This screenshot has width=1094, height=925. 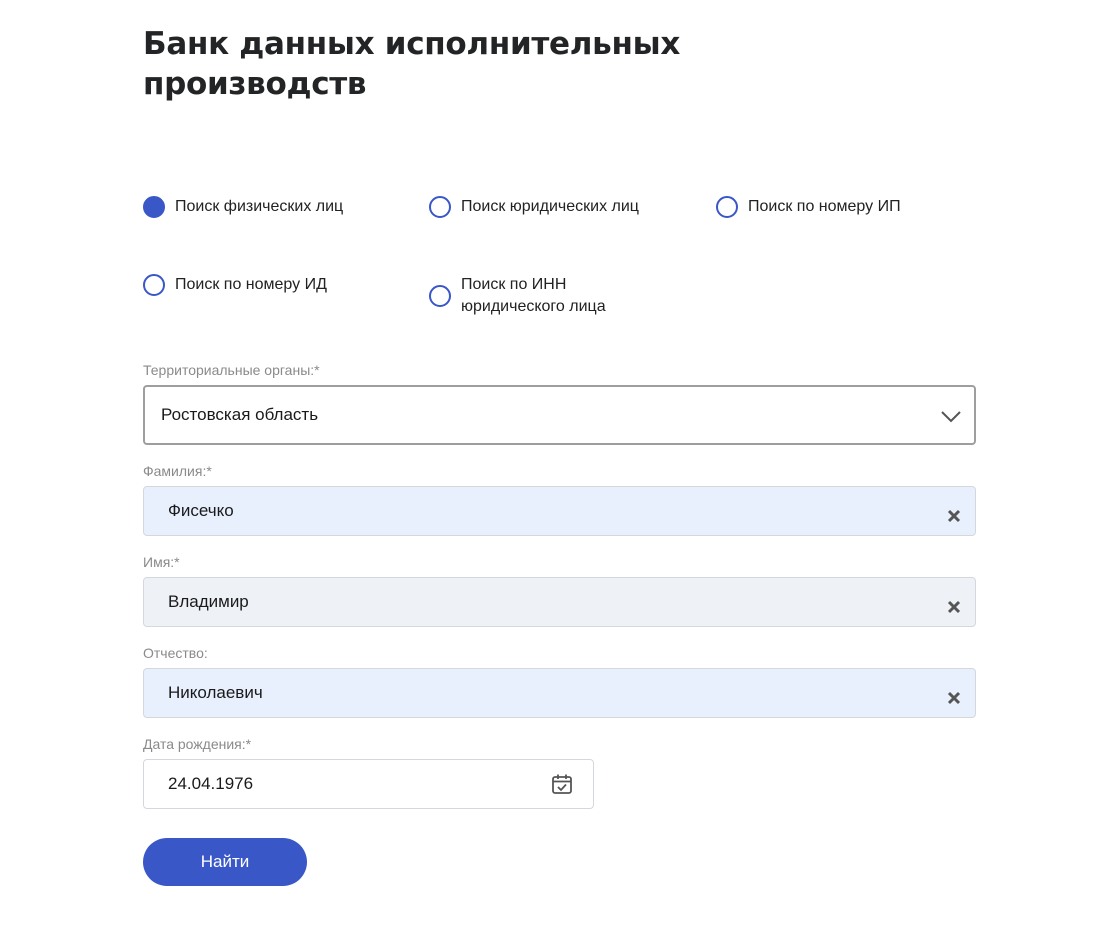 What do you see at coordinates (951, 416) in the screenshot?
I see `chevron-down-icon` at bounding box center [951, 416].